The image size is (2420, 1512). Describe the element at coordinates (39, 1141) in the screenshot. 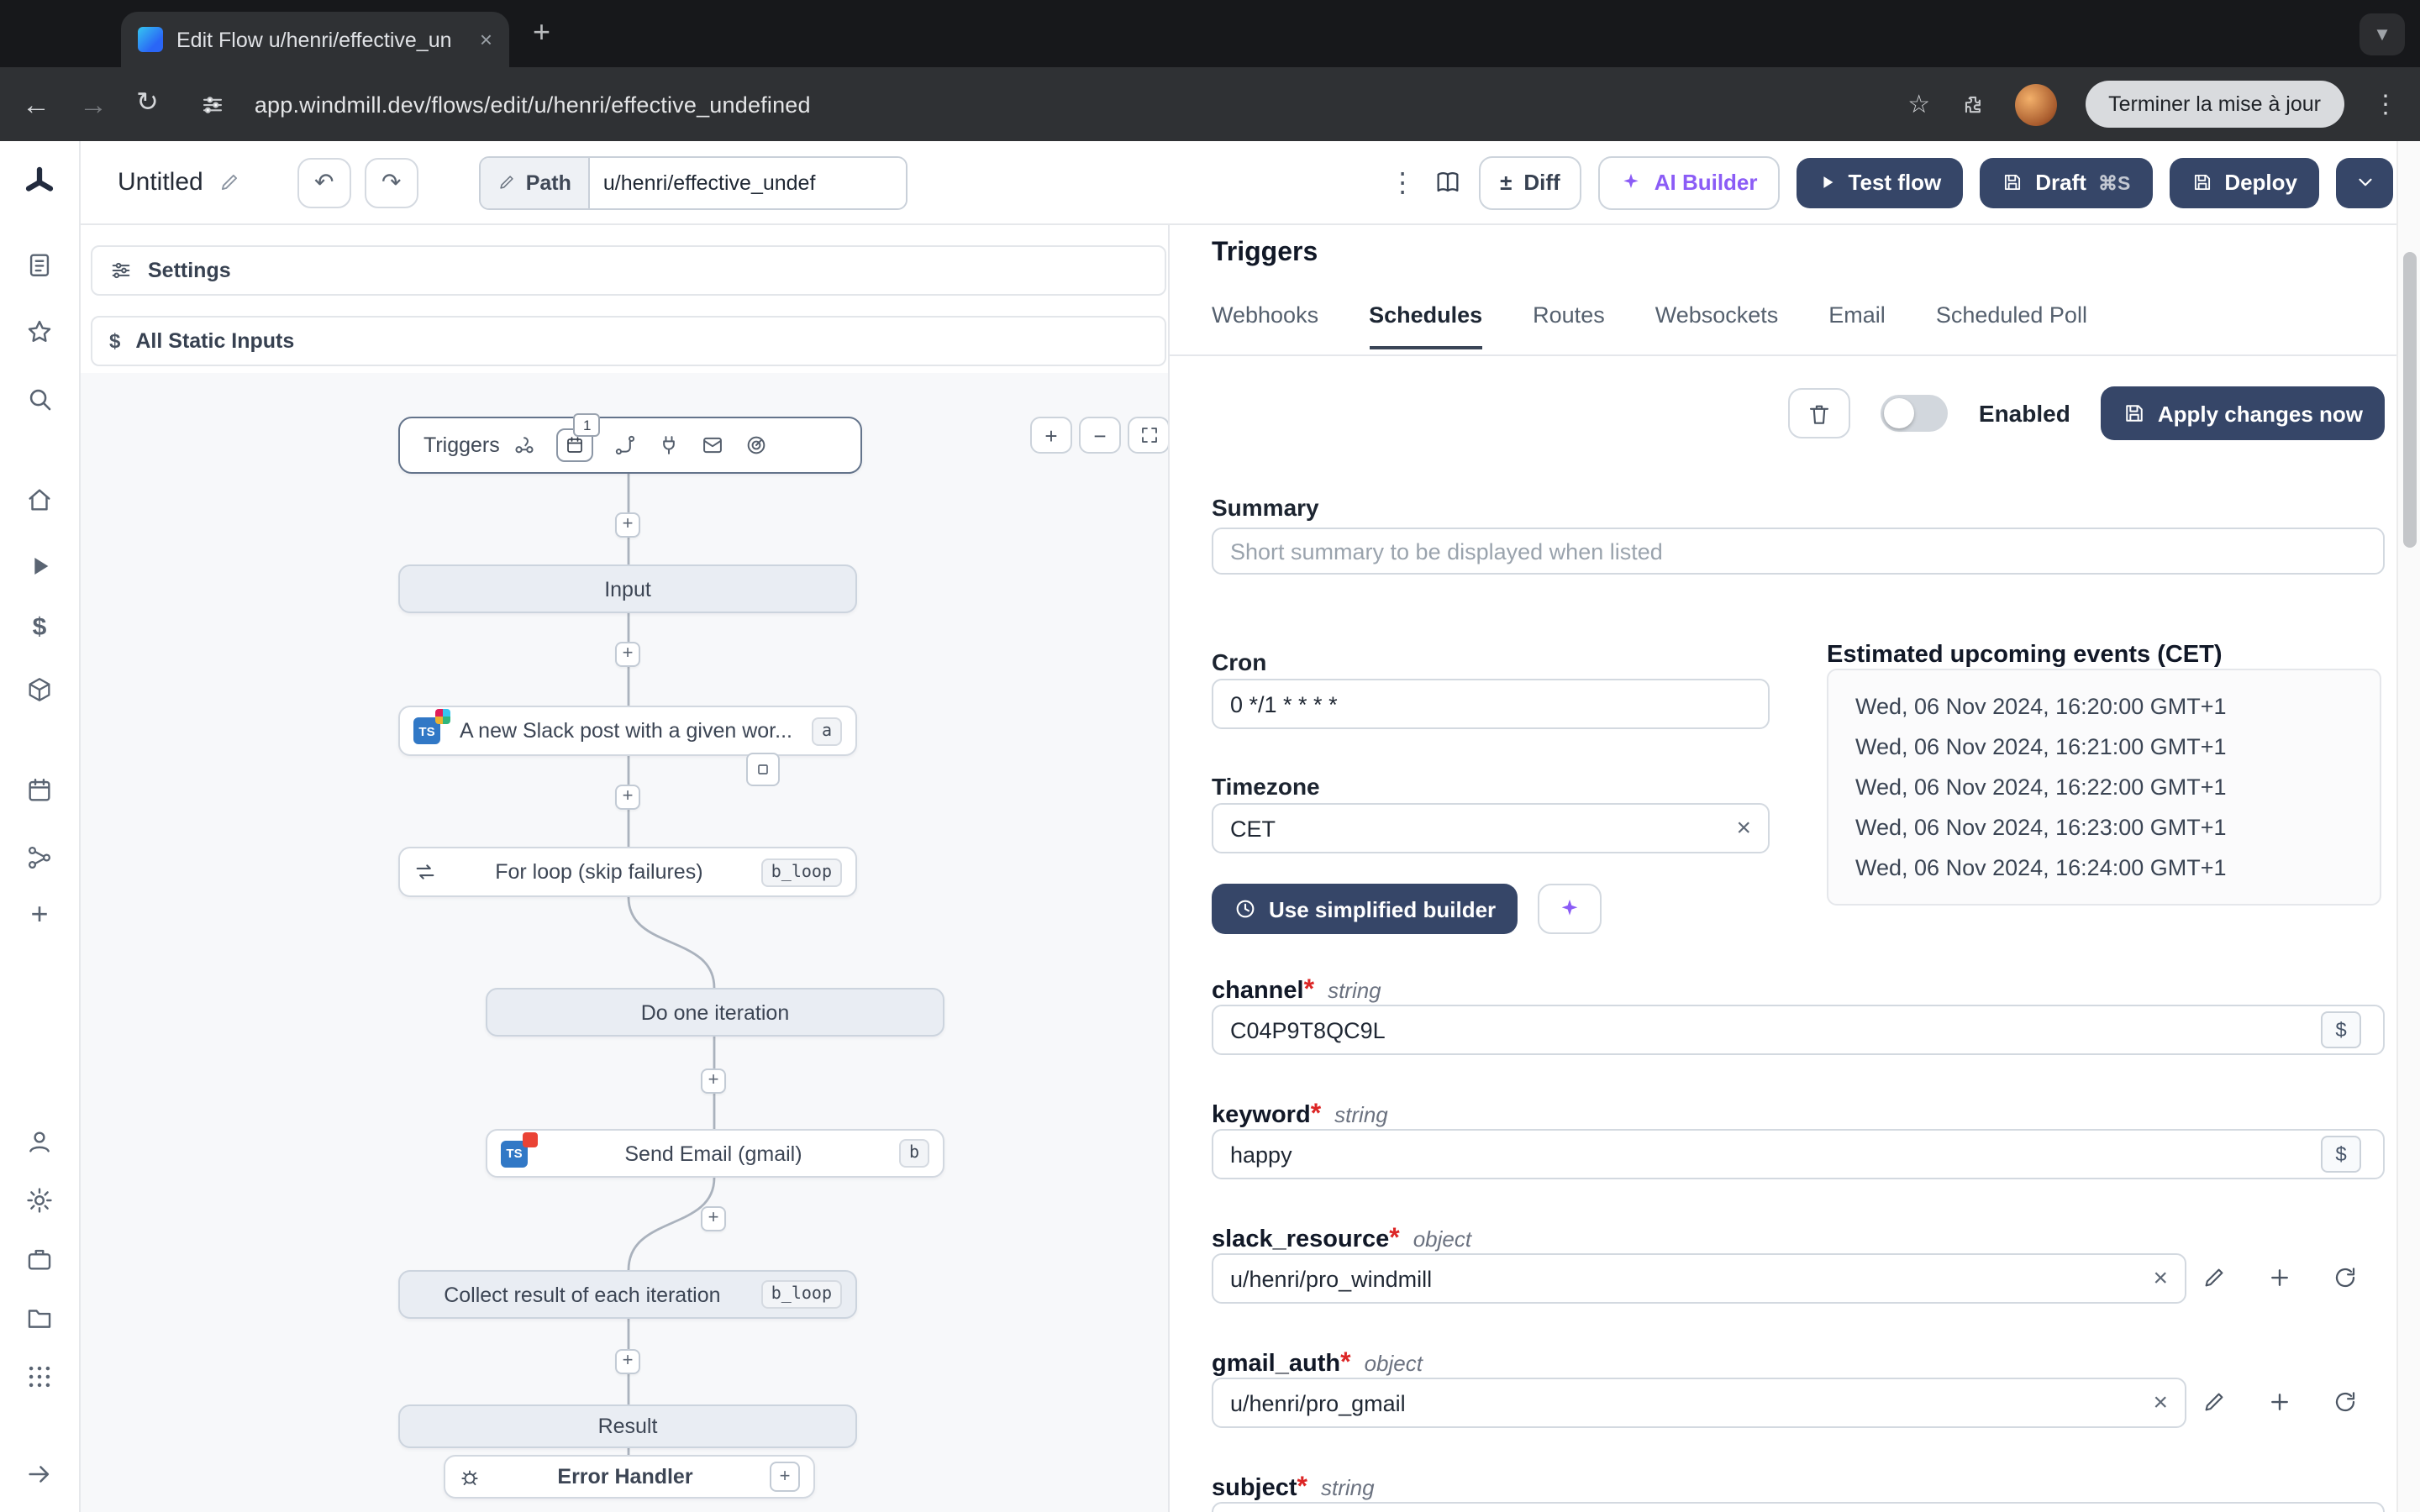

I see `users-icon` at that location.